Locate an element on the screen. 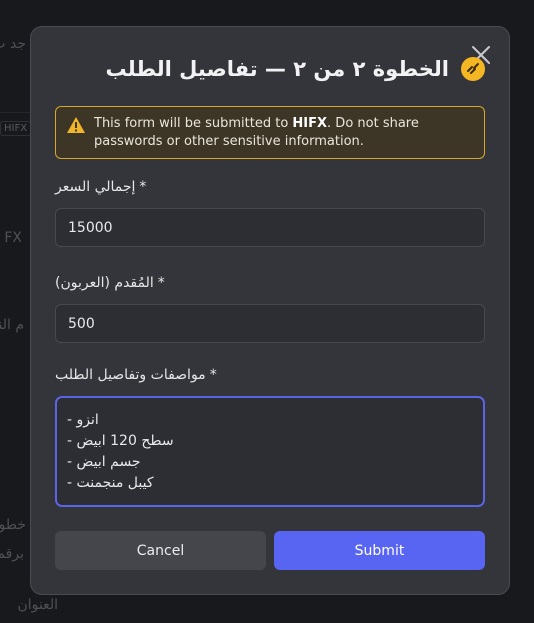  warning-icon is located at coordinates (76, 125).